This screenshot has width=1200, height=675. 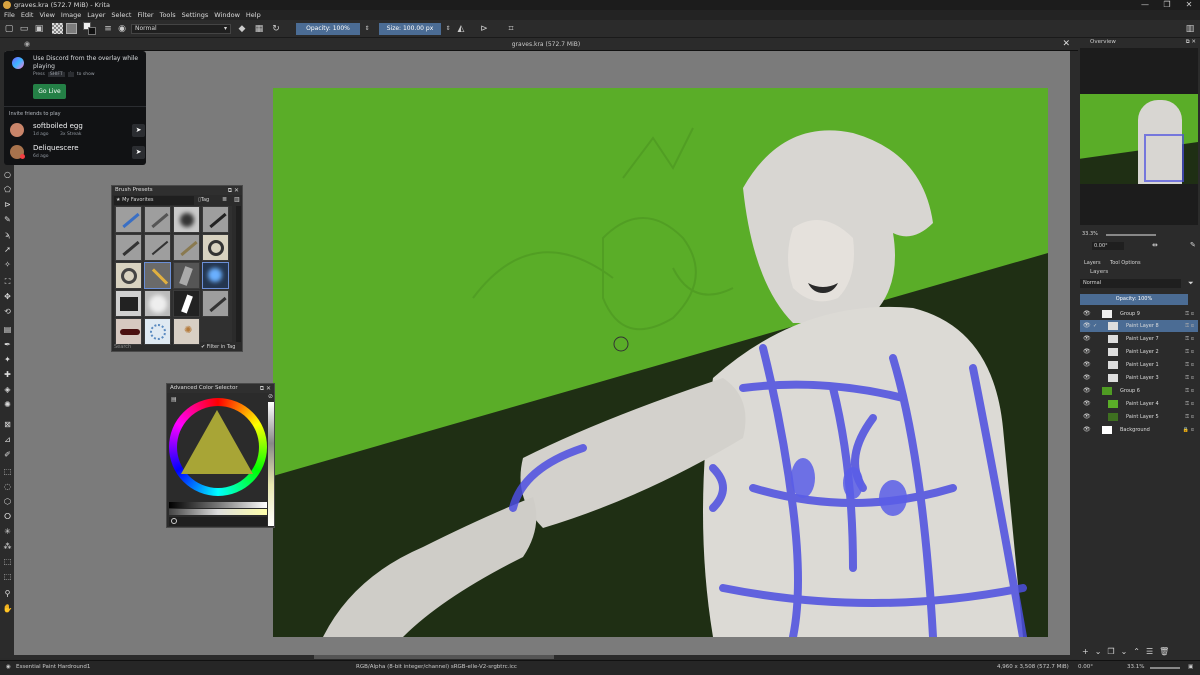 I want to click on menu-filter: Filter, so click(x=145, y=15).